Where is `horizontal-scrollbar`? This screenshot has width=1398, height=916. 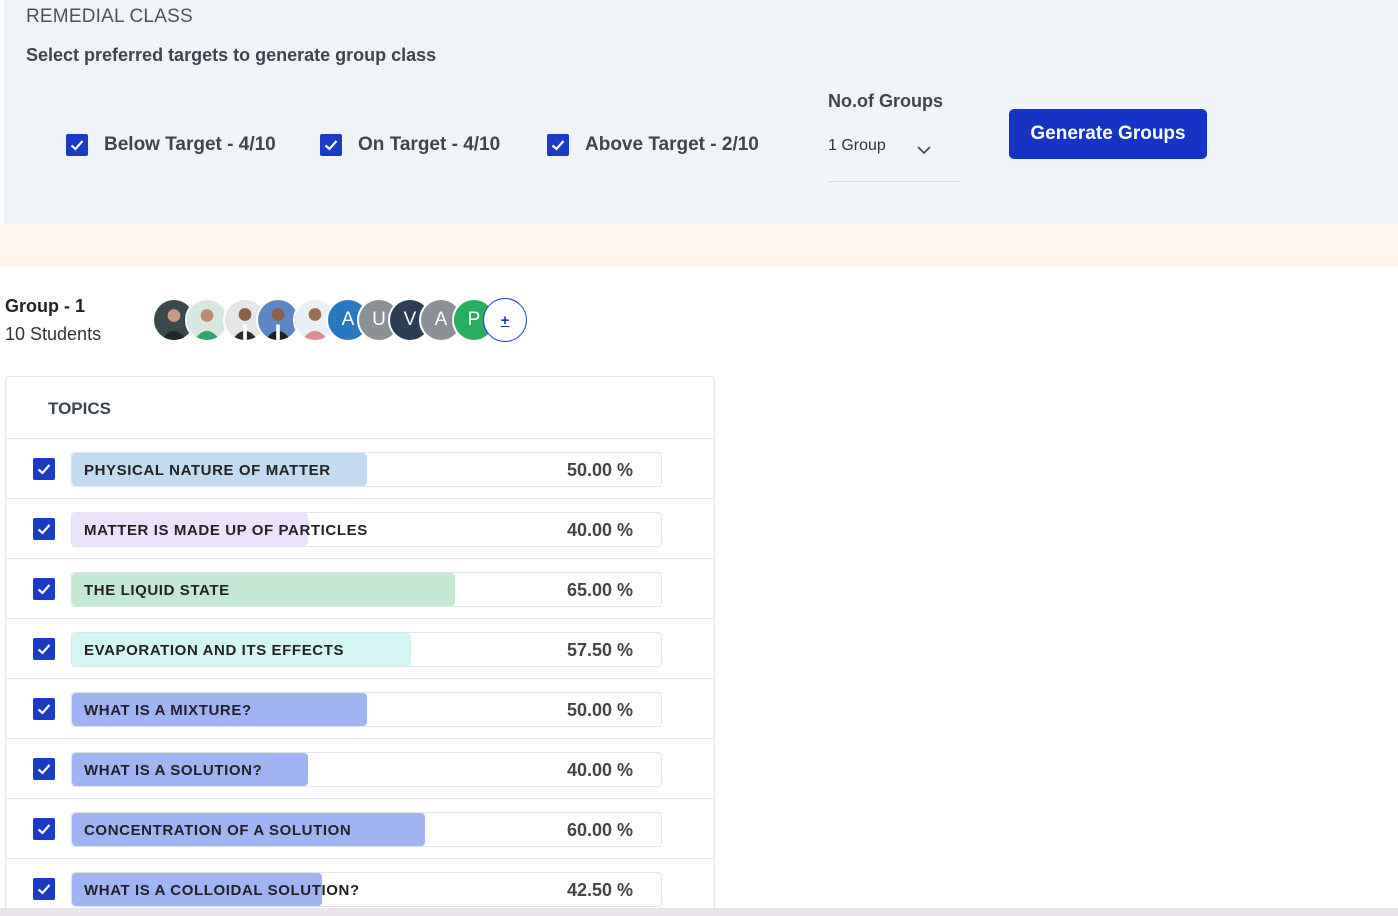
horizontal-scrollbar is located at coordinates (699, 912).